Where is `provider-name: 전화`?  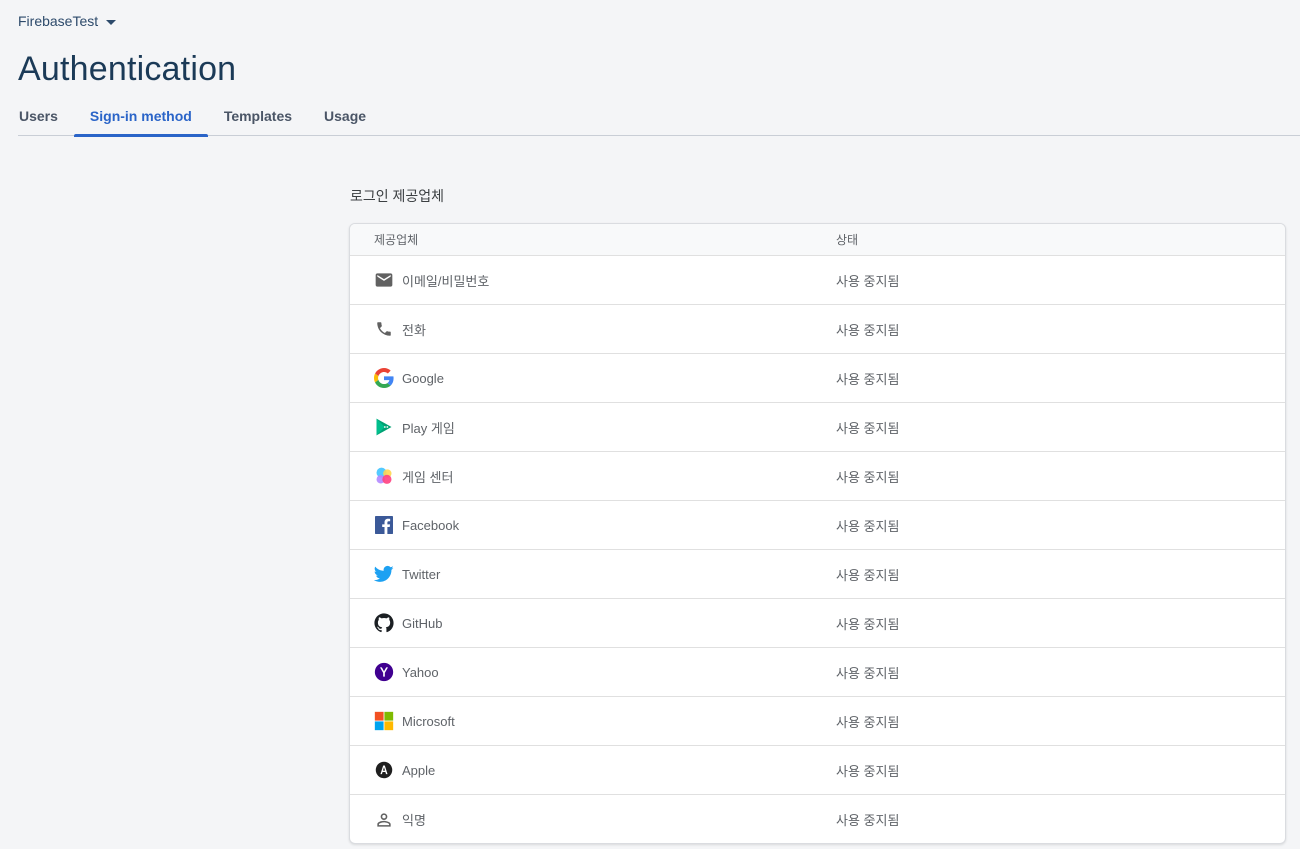
provider-name: 전화 is located at coordinates (414, 330).